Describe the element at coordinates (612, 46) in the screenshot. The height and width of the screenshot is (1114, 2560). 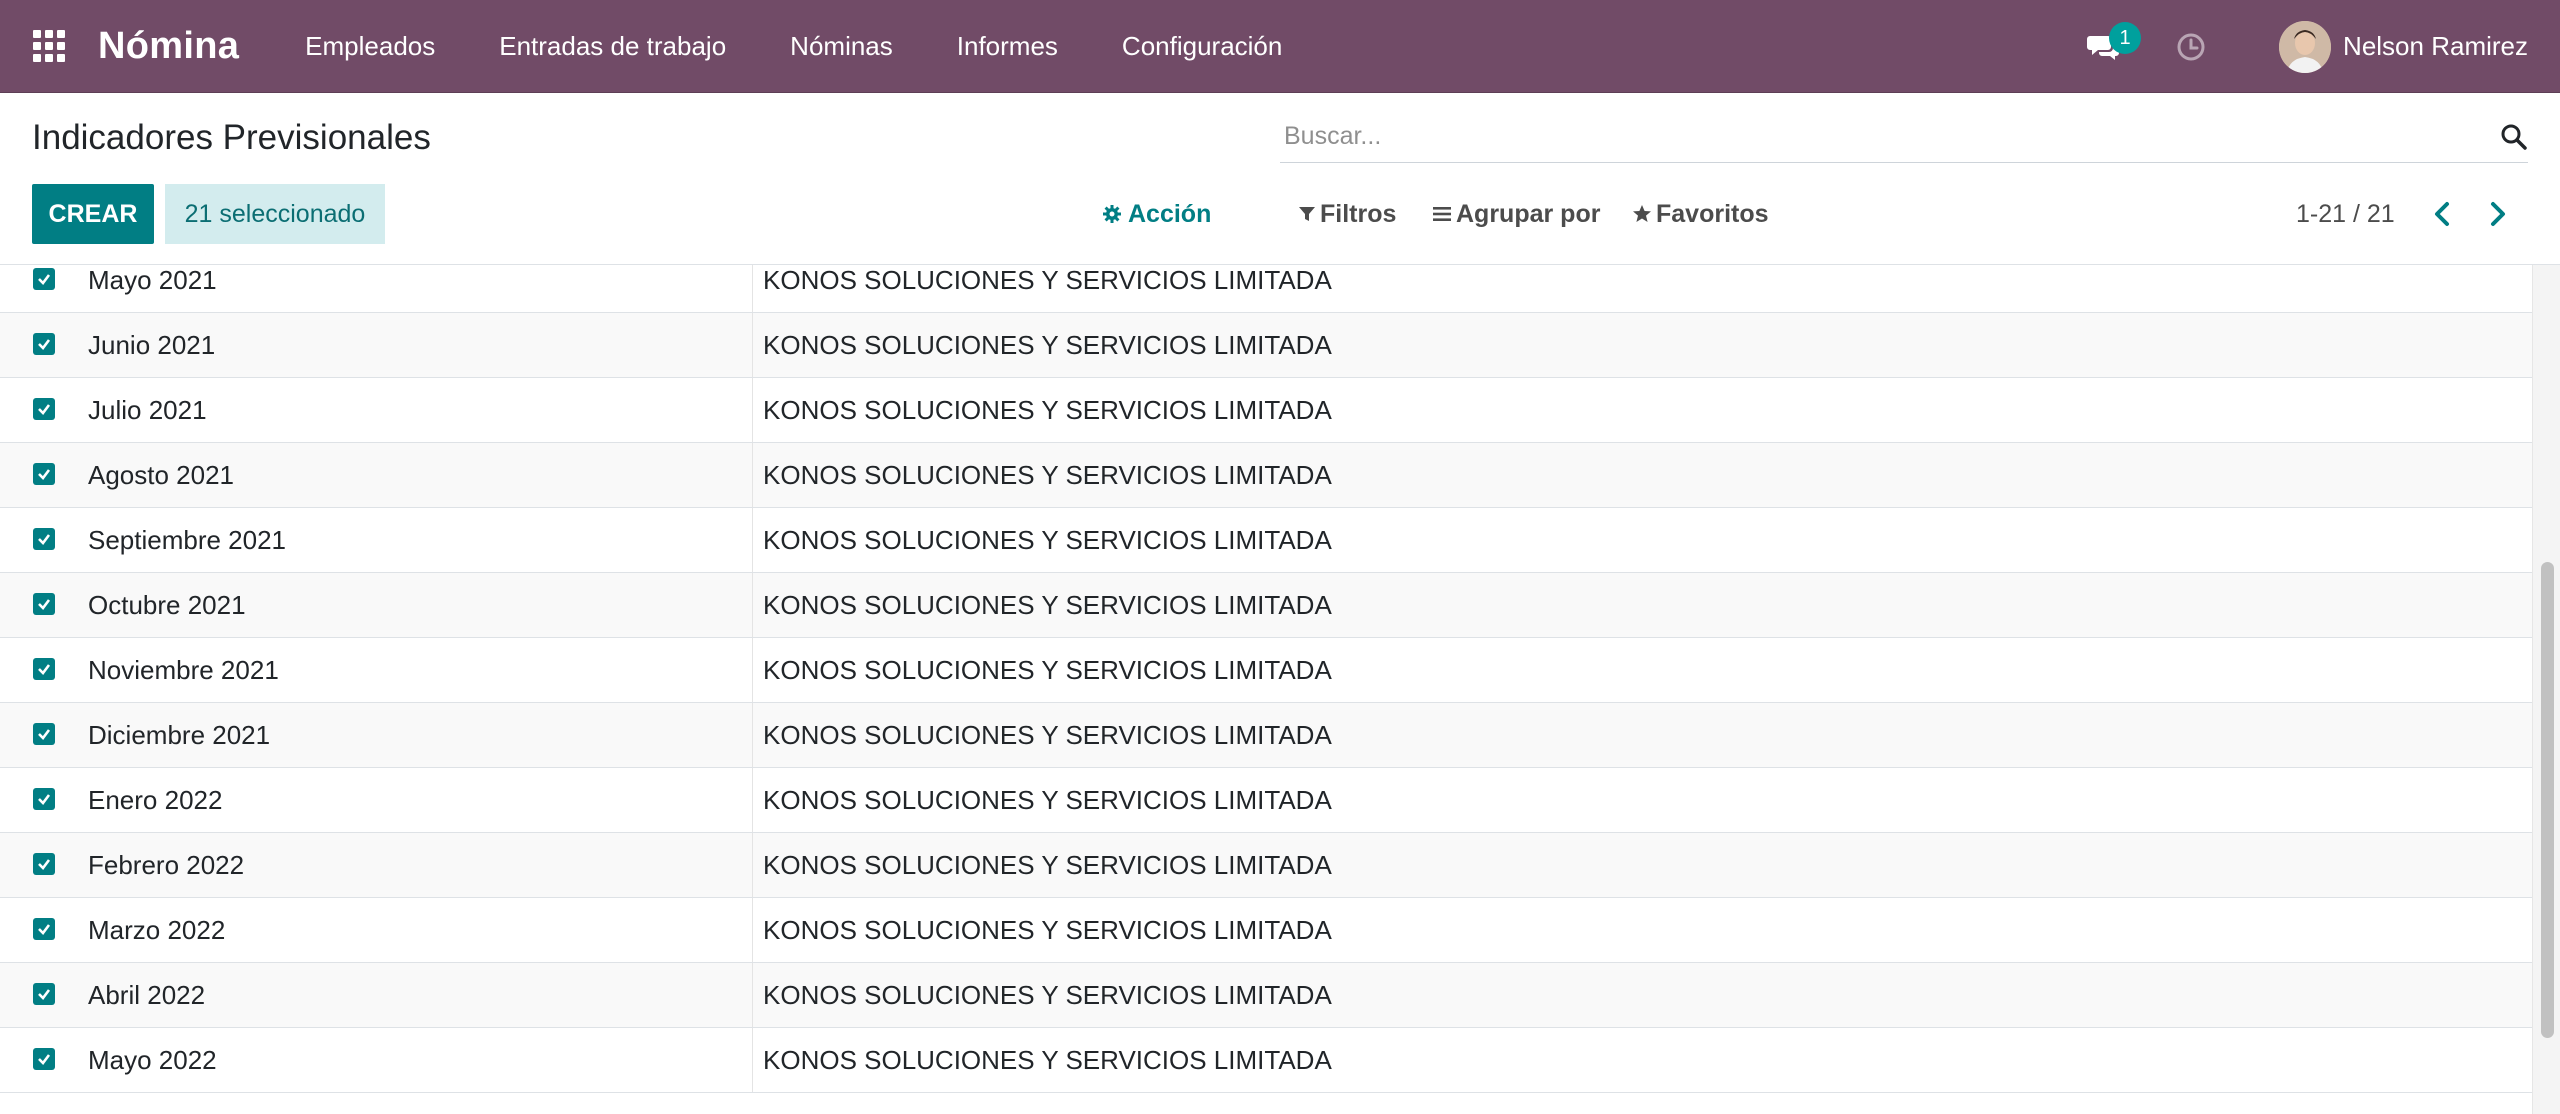
I see `menu-item-entradas-de-trabajo: Entradas de trabajo` at that location.